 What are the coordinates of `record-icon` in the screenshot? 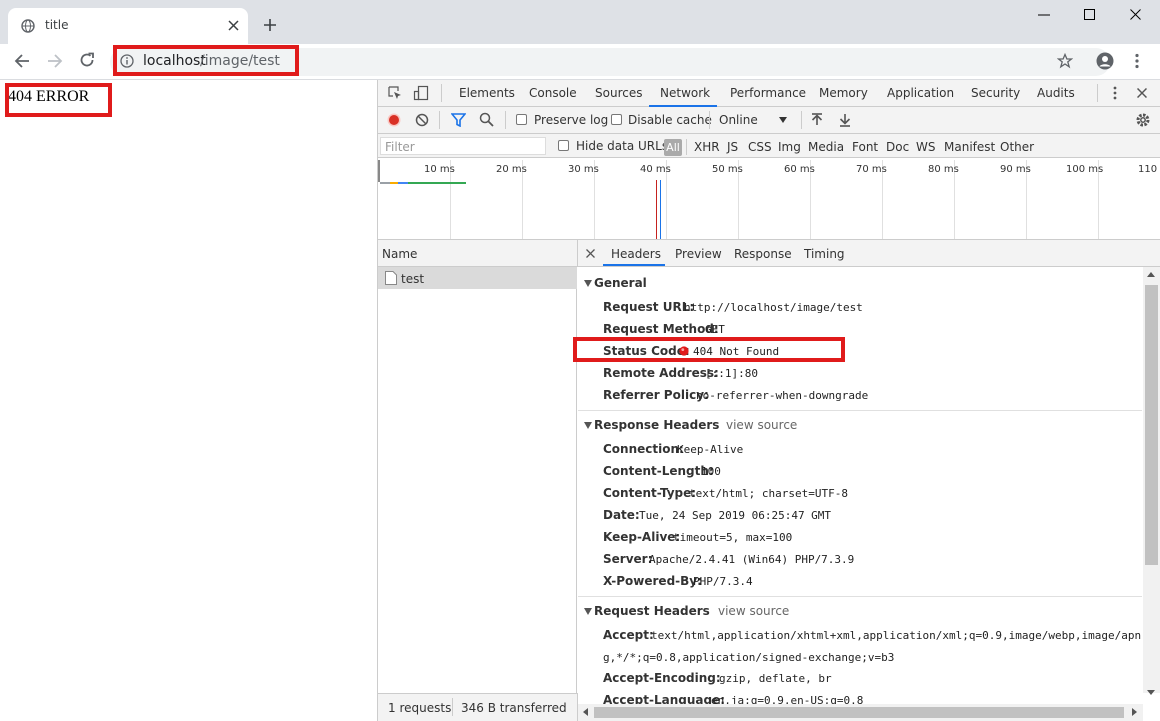 It's located at (394, 120).